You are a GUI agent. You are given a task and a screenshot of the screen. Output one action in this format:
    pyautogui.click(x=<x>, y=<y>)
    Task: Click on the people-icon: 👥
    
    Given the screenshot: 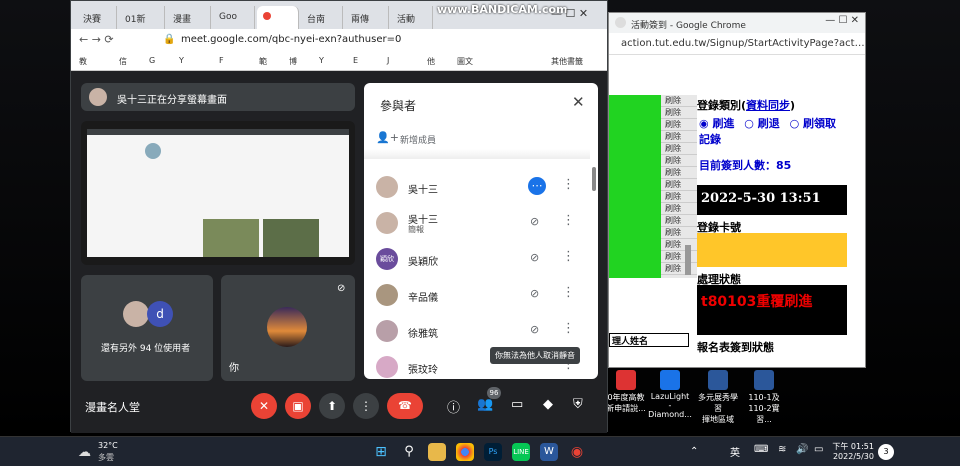 What is the action you would take?
    pyautogui.click(x=485, y=404)
    